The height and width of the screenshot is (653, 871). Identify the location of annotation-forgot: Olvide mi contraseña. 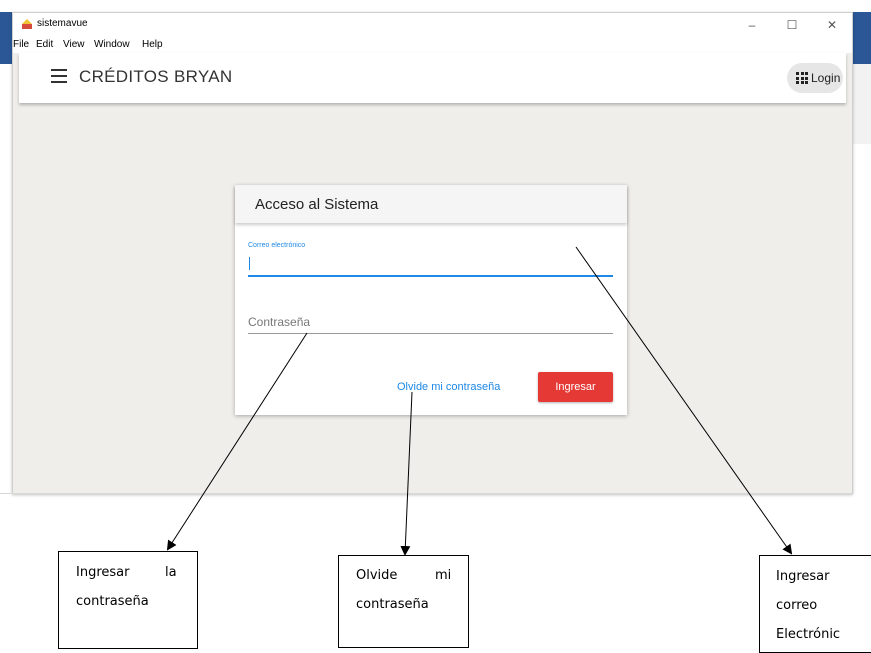
(403, 601).